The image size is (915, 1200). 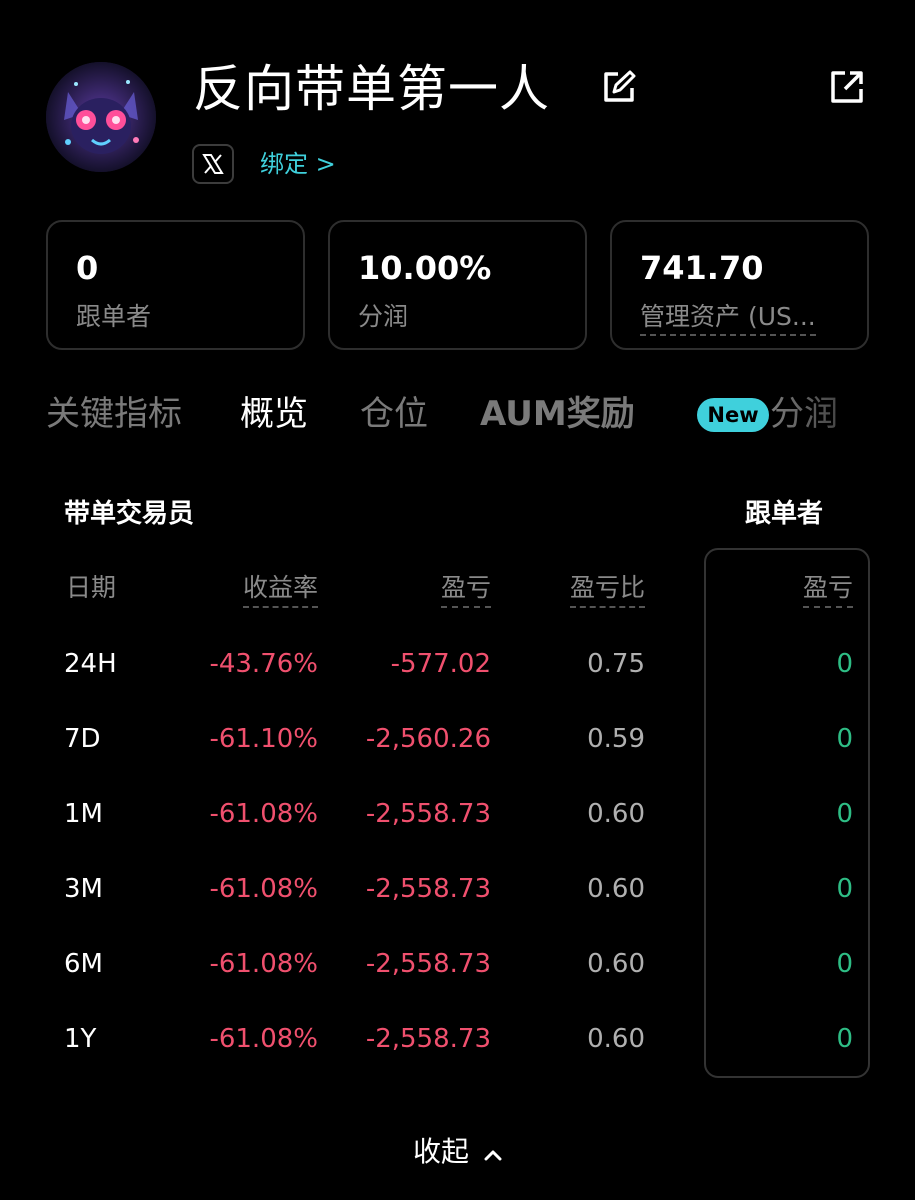 I want to click on profit-share-value: 10.00%, so click(x=425, y=268).